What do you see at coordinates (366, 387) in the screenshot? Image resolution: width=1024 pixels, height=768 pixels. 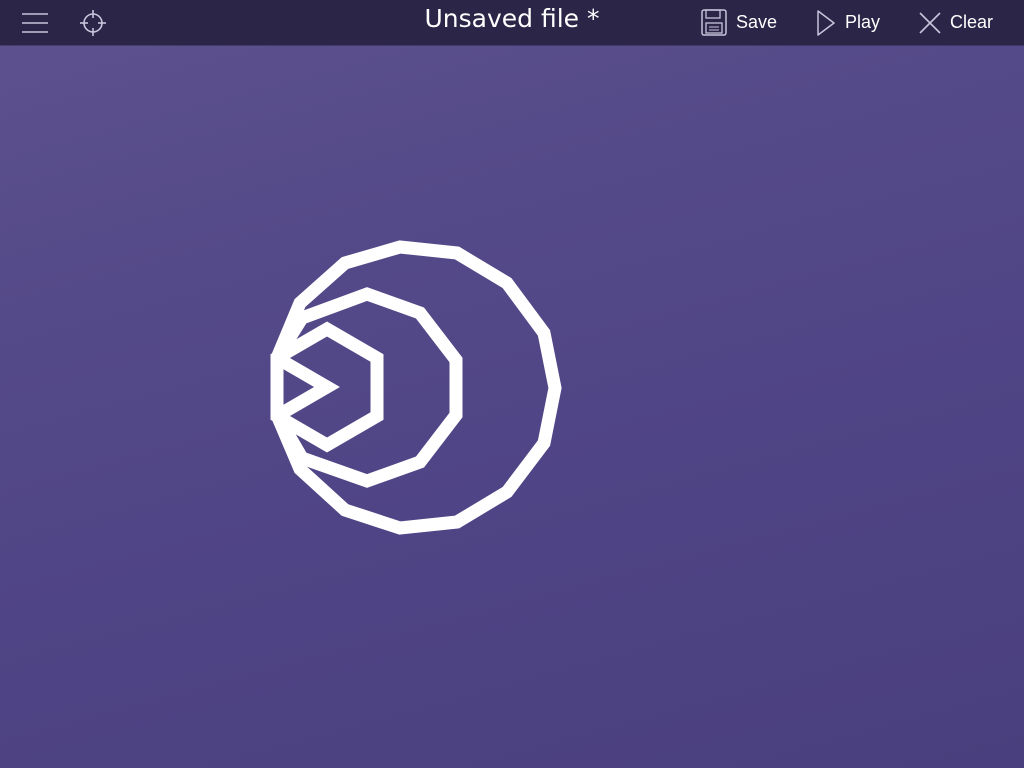 I see `middle-polygon` at bounding box center [366, 387].